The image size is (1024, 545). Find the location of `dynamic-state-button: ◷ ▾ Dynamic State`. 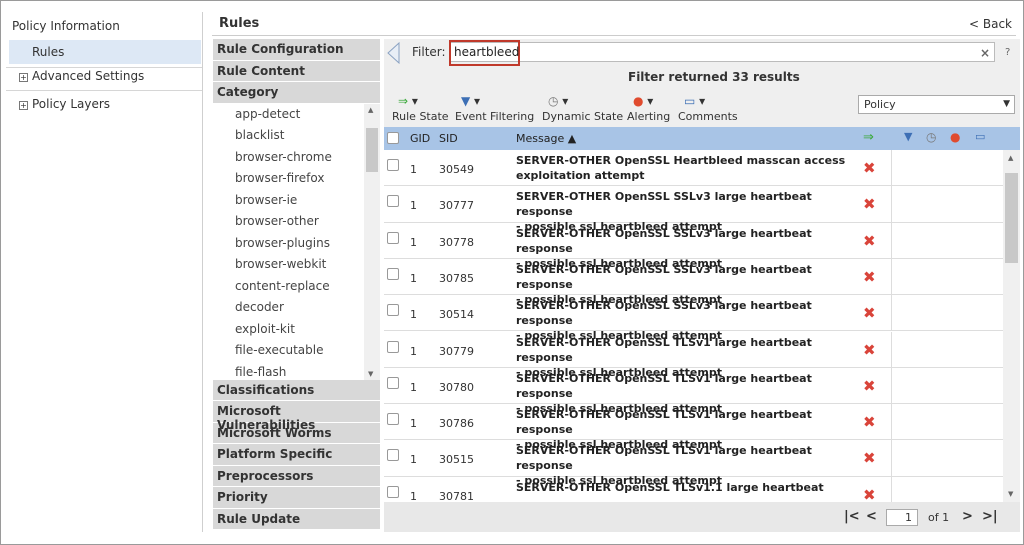

dynamic-state-button: ◷ ▾ Dynamic State is located at coordinates (582, 108).